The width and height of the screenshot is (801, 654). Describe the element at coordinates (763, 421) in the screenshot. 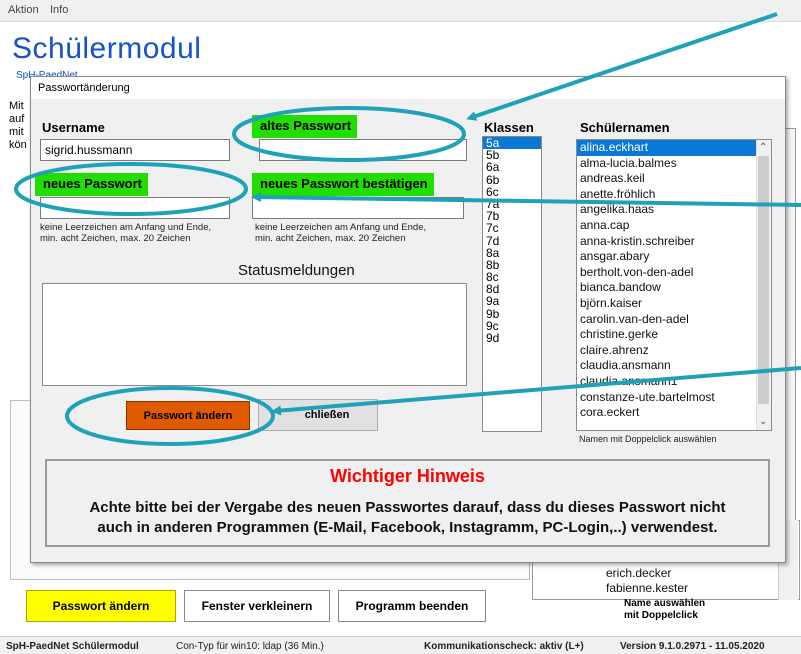

I see `scroll-down-icon: ⌄` at that location.